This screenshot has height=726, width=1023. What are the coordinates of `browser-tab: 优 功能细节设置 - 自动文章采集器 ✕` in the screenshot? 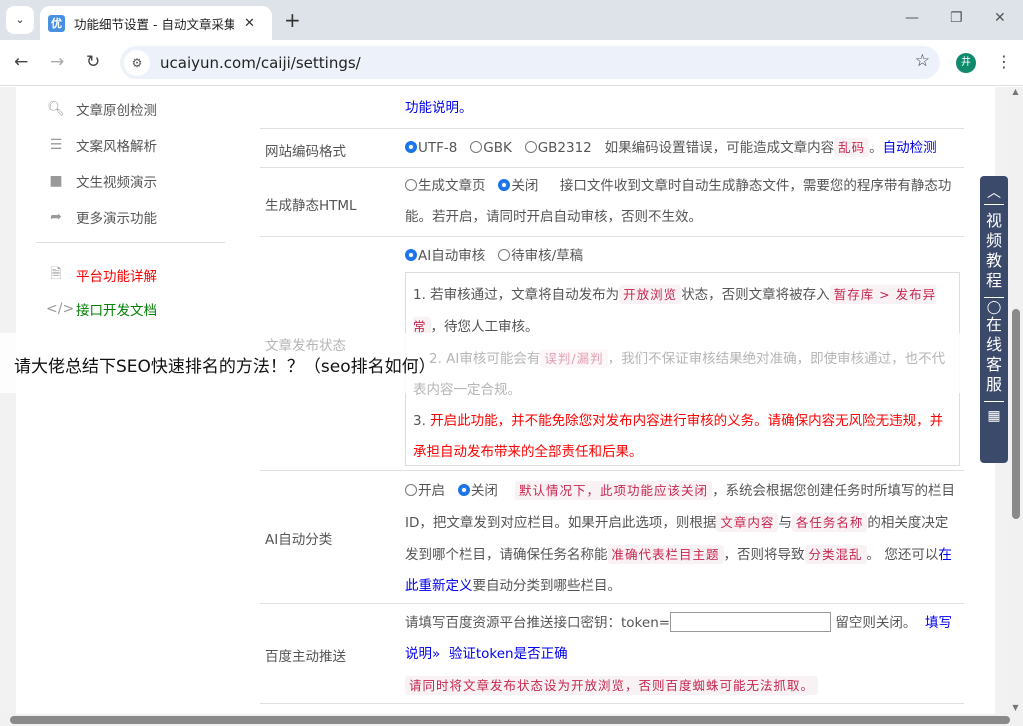 It's located at (156, 23).